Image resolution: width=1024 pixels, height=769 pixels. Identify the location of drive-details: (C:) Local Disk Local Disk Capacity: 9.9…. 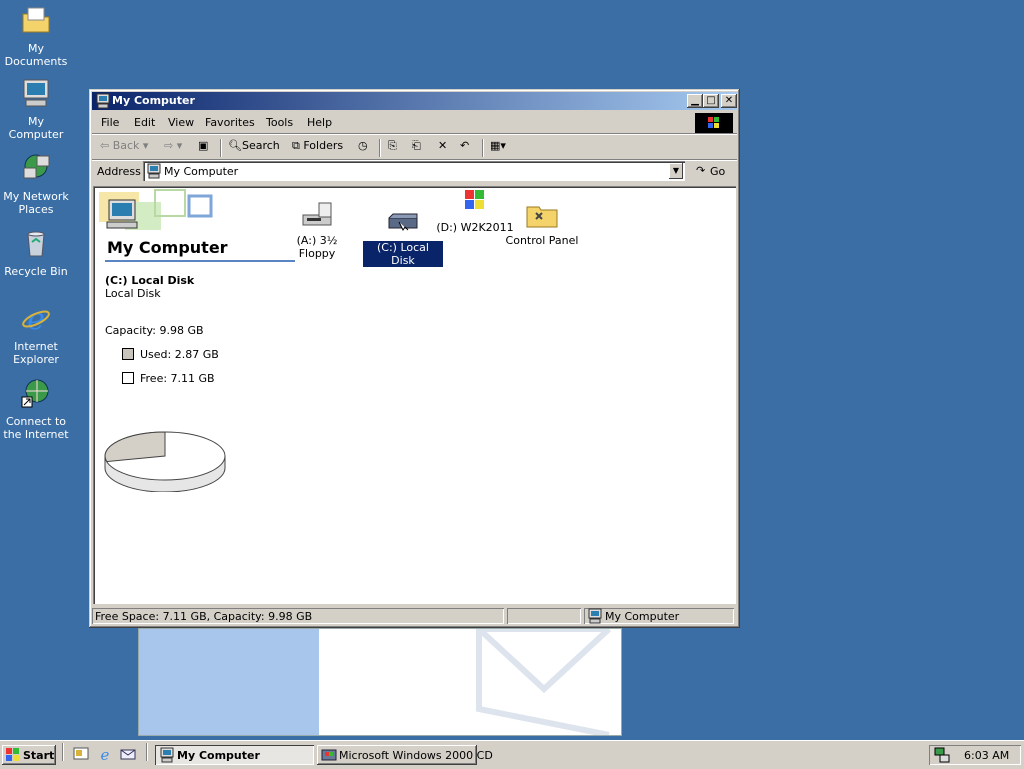
(162, 329).